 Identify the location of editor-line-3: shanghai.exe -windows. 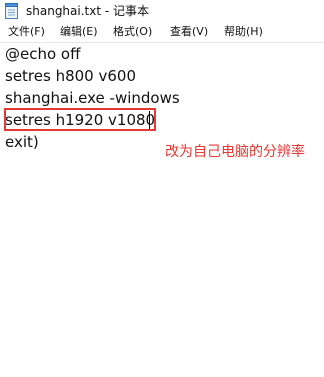
(92, 98).